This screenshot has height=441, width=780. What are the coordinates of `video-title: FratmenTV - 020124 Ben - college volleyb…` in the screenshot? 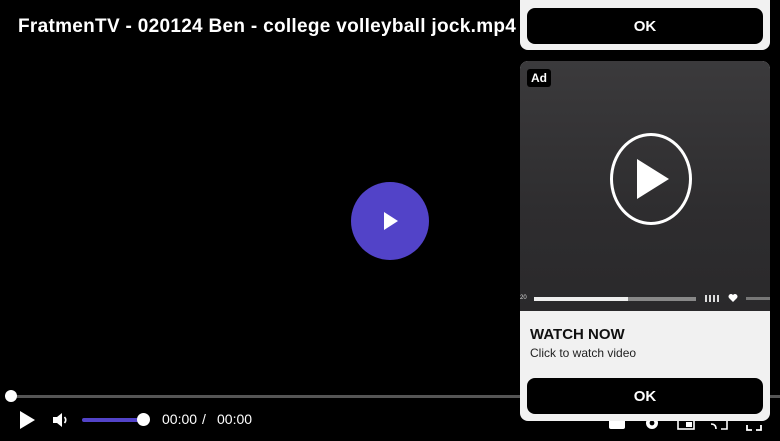 It's located at (267, 26).